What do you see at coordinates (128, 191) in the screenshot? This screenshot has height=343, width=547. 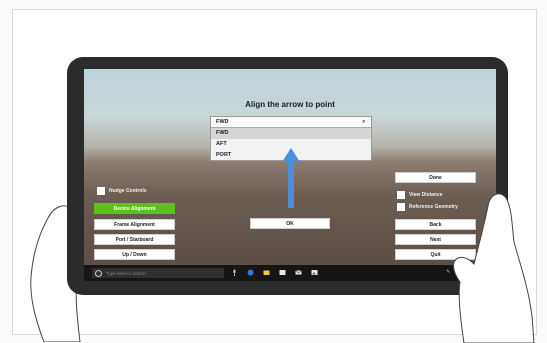 I see `nudge-controls-label: Nudge Controls` at bounding box center [128, 191].